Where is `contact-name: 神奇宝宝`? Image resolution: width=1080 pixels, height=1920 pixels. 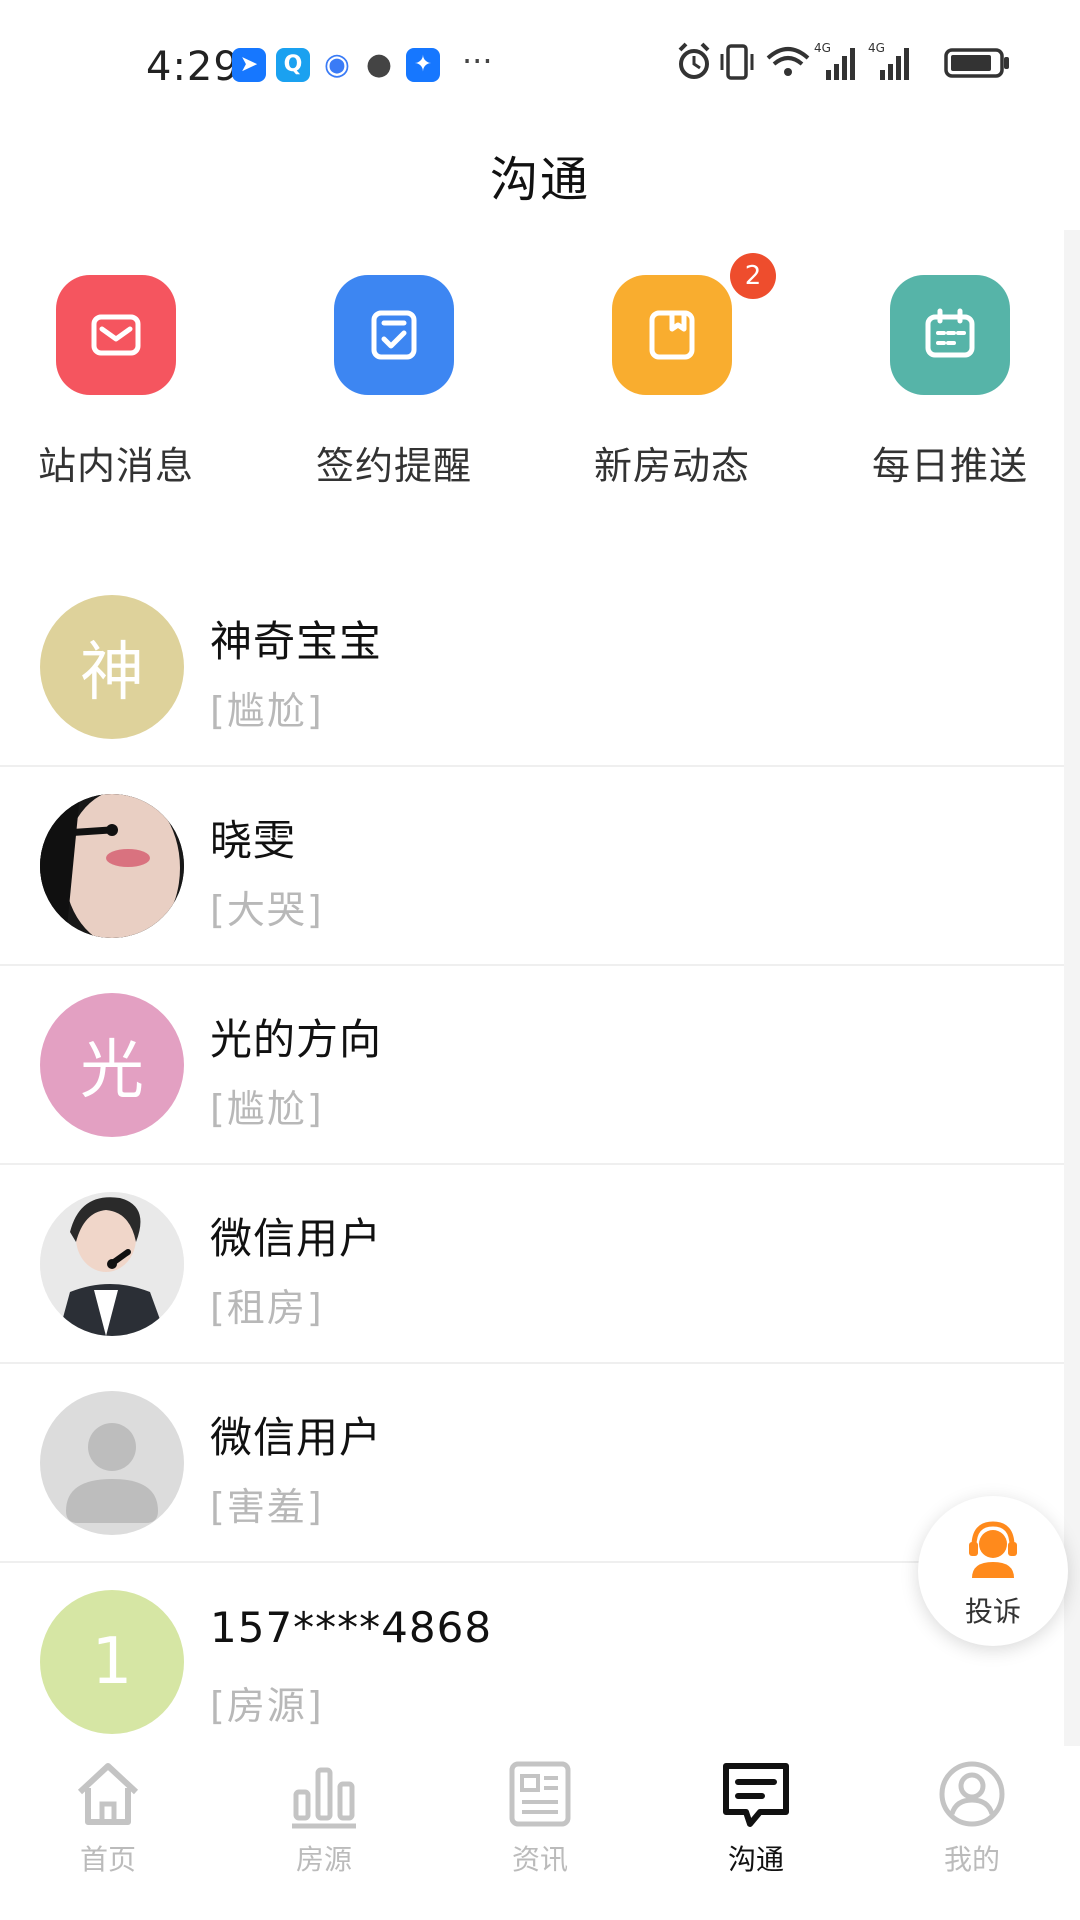 contact-name: 神奇宝宝 is located at coordinates (296, 641).